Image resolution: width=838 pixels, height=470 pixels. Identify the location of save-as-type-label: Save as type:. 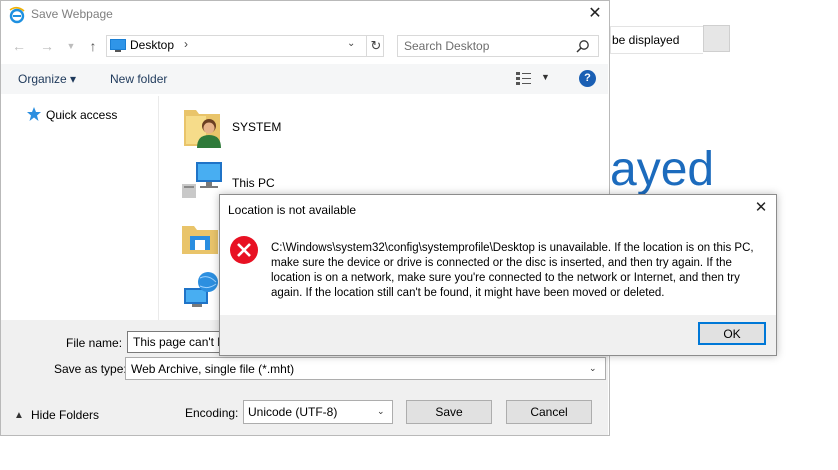
(90, 369).